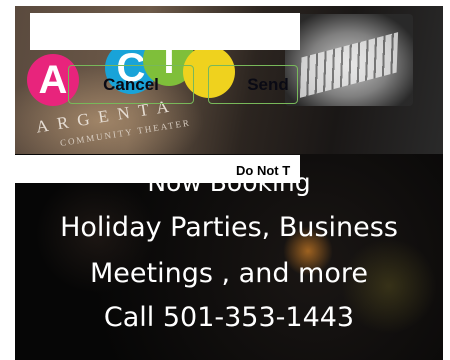  I want to click on do-not-track-label: Do Not T, so click(263, 170).